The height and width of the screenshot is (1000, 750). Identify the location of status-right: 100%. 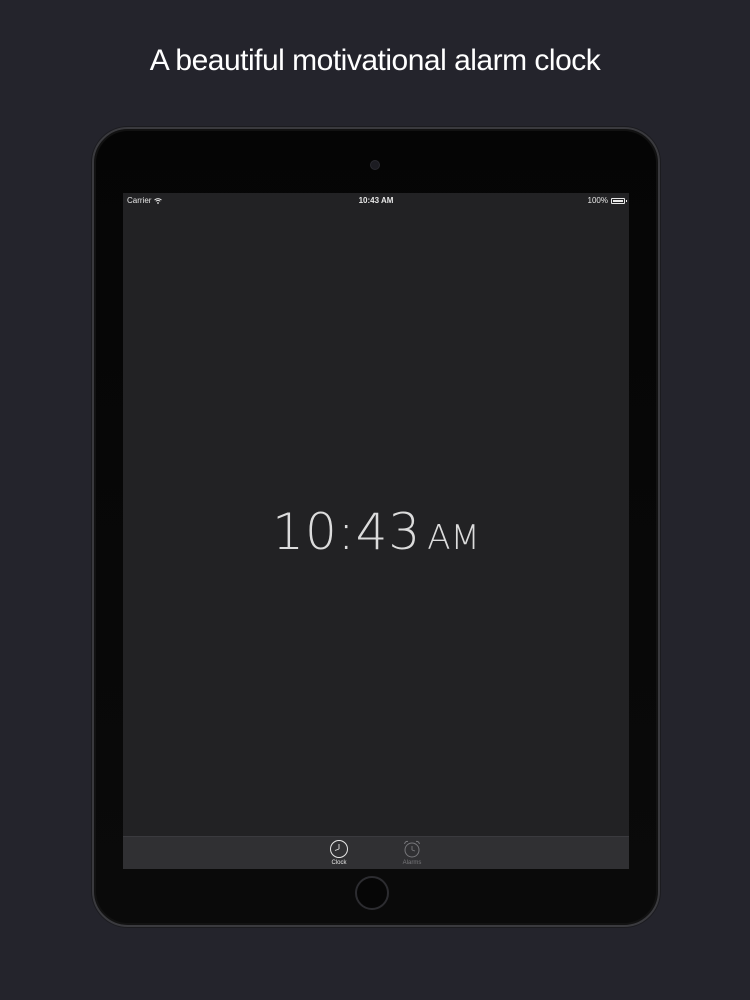
(607, 200).